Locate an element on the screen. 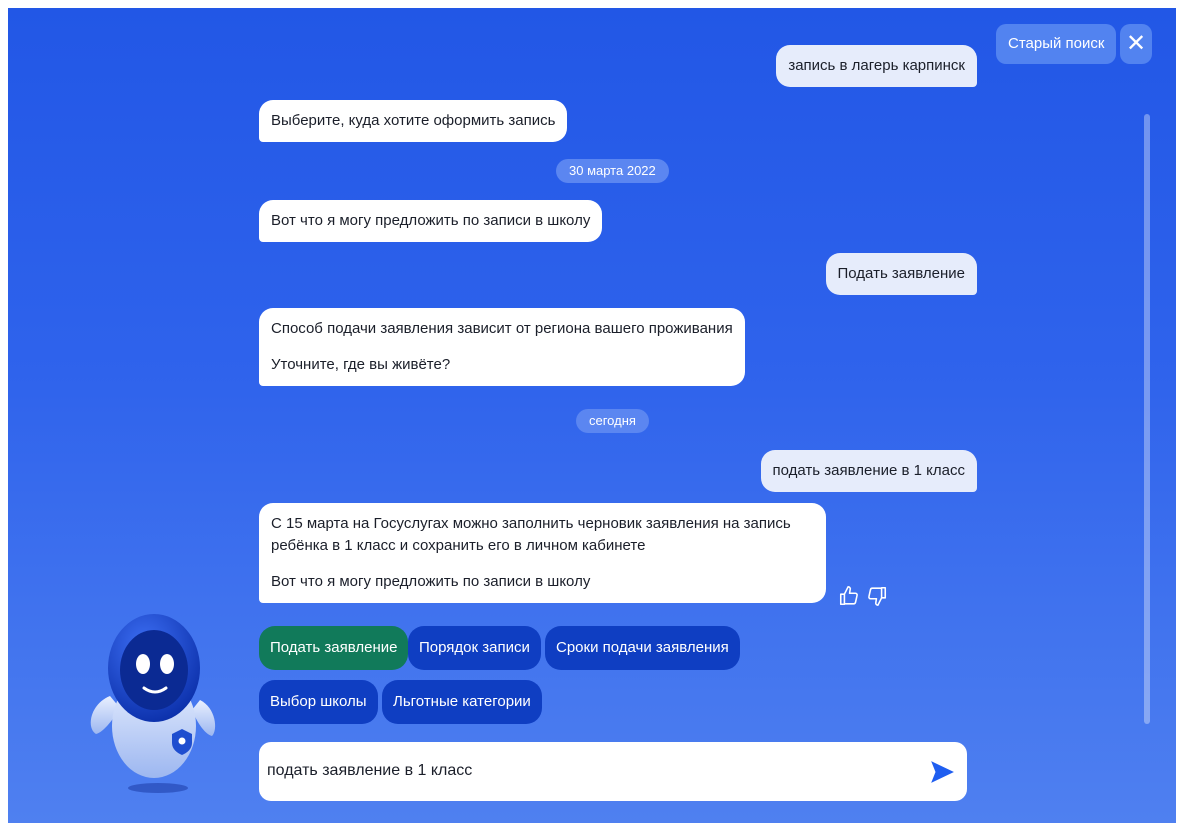  chip-submission-deadlines: Сроки подачи заявления is located at coordinates (642, 648).